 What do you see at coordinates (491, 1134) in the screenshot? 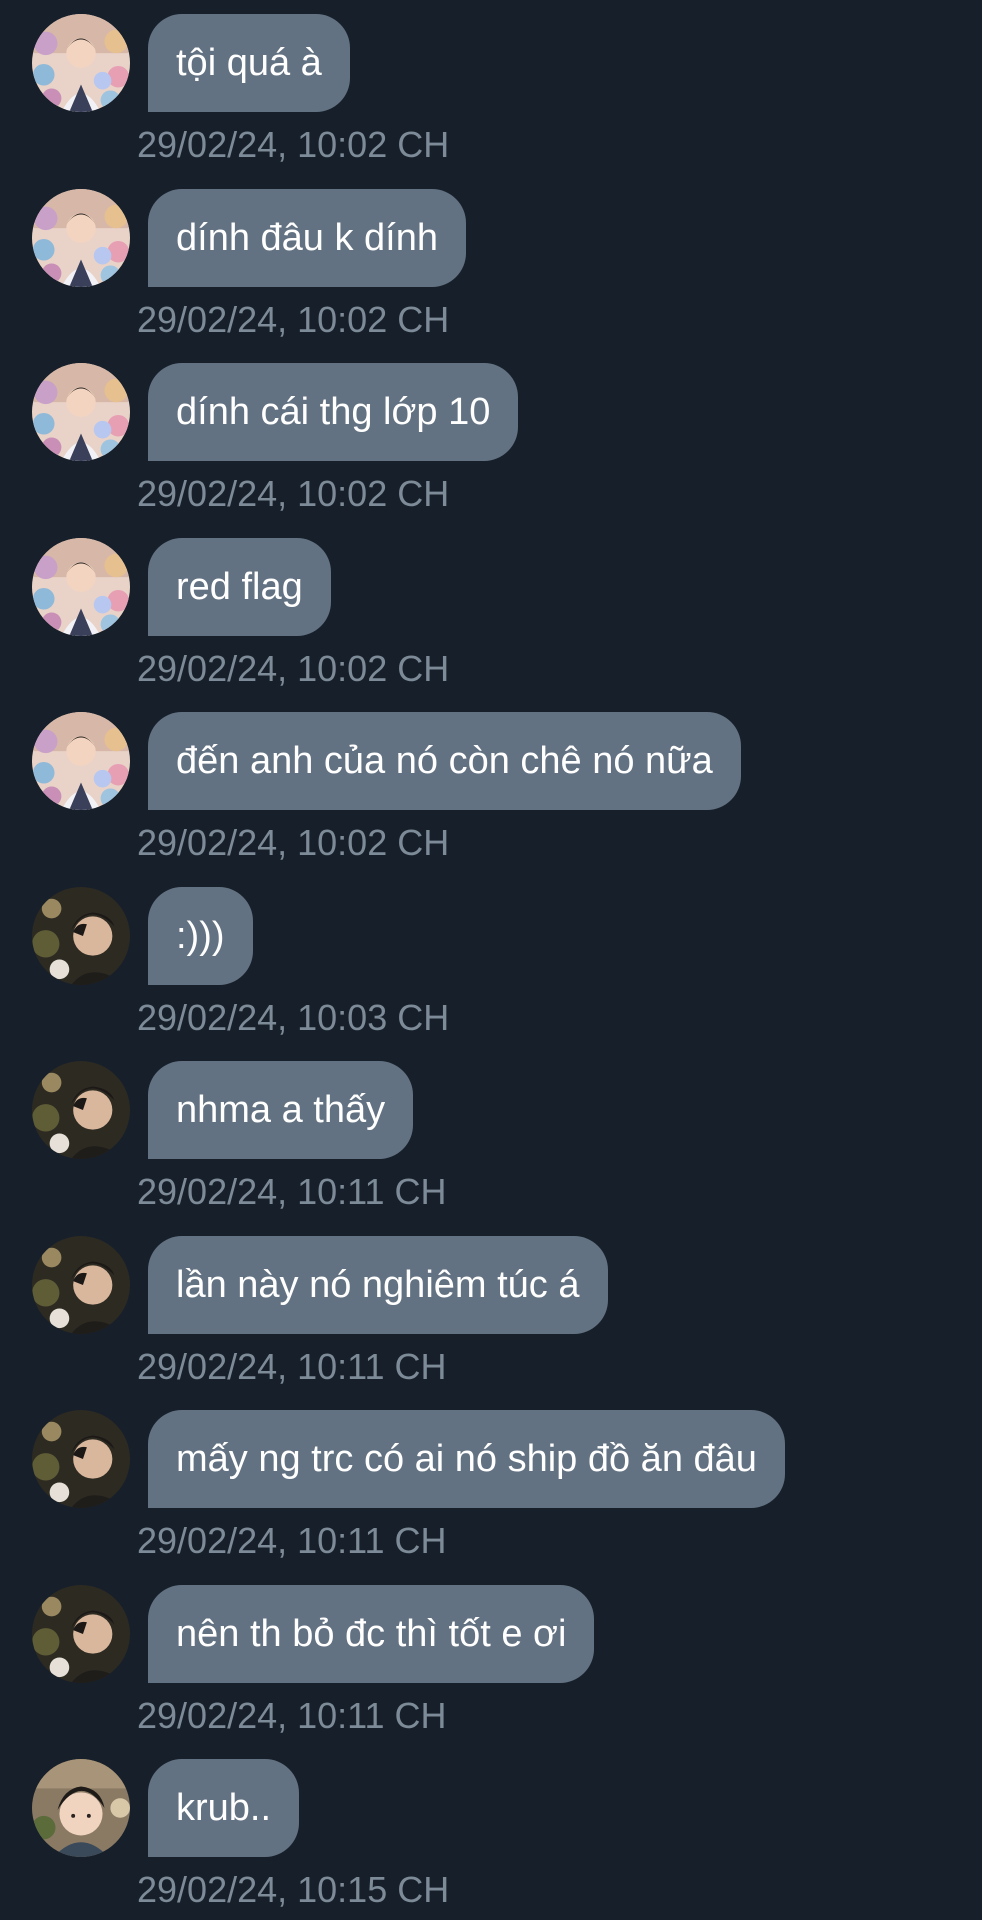
I see `message-row: nhma a thấy 29/02/24, 10:11 CH` at bounding box center [491, 1134].